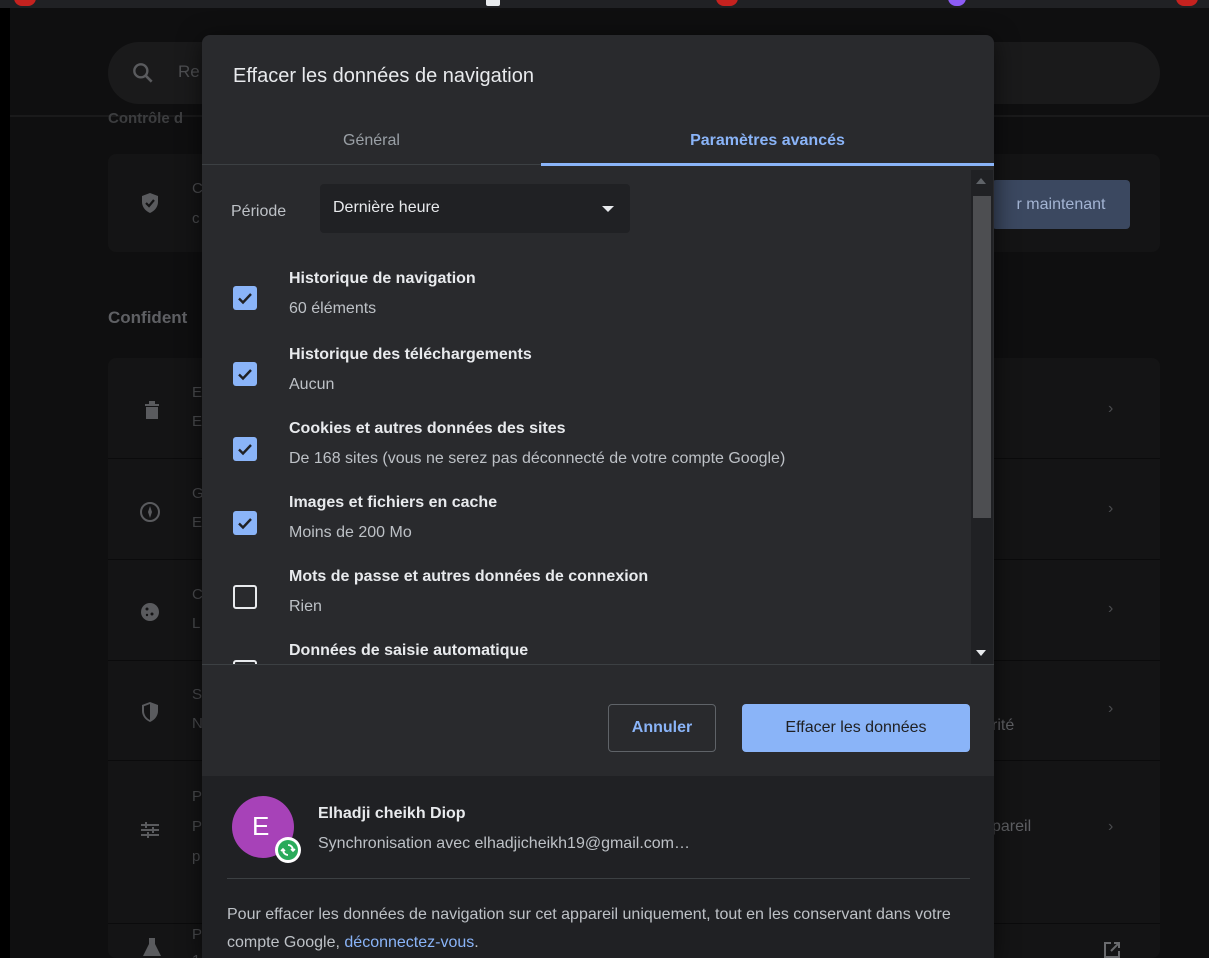  What do you see at coordinates (152, 947) in the screenshot?
I see `flask-icon` at bounding box center [152, 947].